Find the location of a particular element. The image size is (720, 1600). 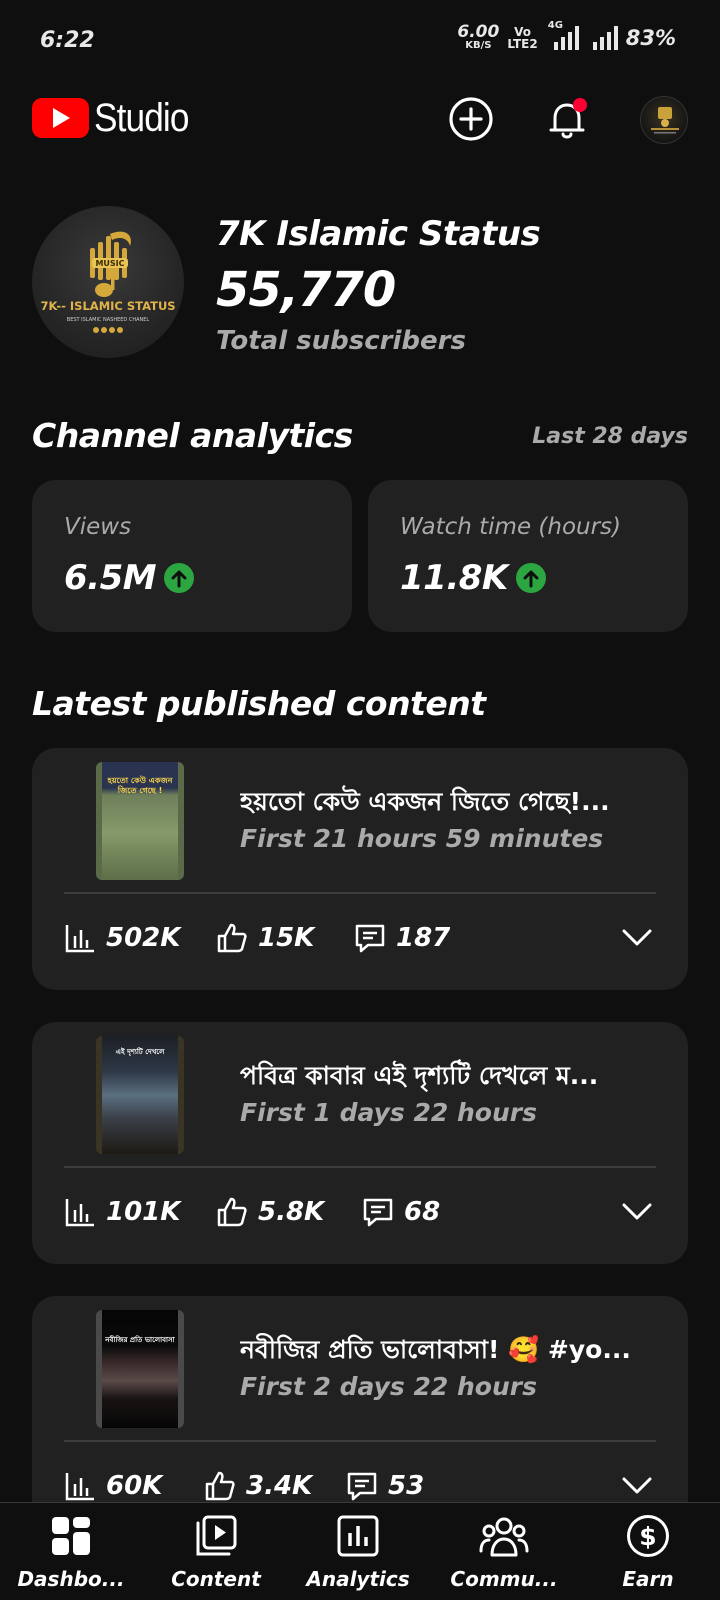

views-count: 502K is located at coordinates (143, 938).